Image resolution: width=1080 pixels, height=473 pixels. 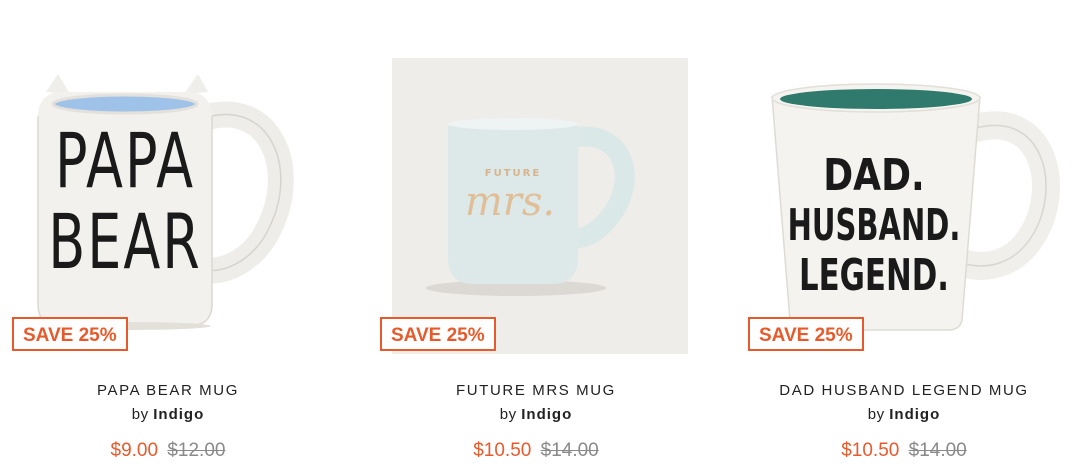 I want to click on sale-price: $9.00, so click(x=134, y=450).